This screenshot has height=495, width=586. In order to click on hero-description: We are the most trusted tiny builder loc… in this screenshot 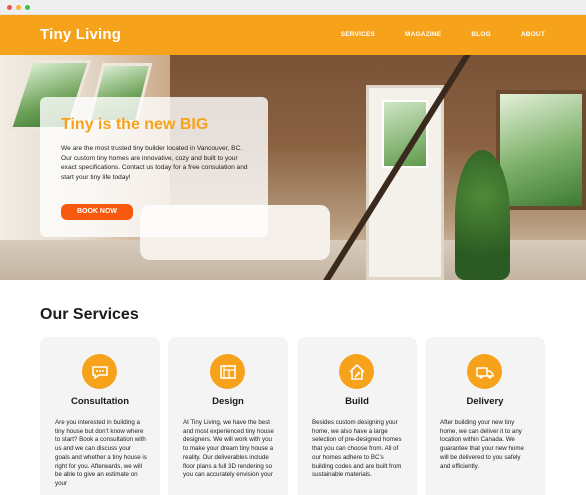, I will do `click(154, 163)`.